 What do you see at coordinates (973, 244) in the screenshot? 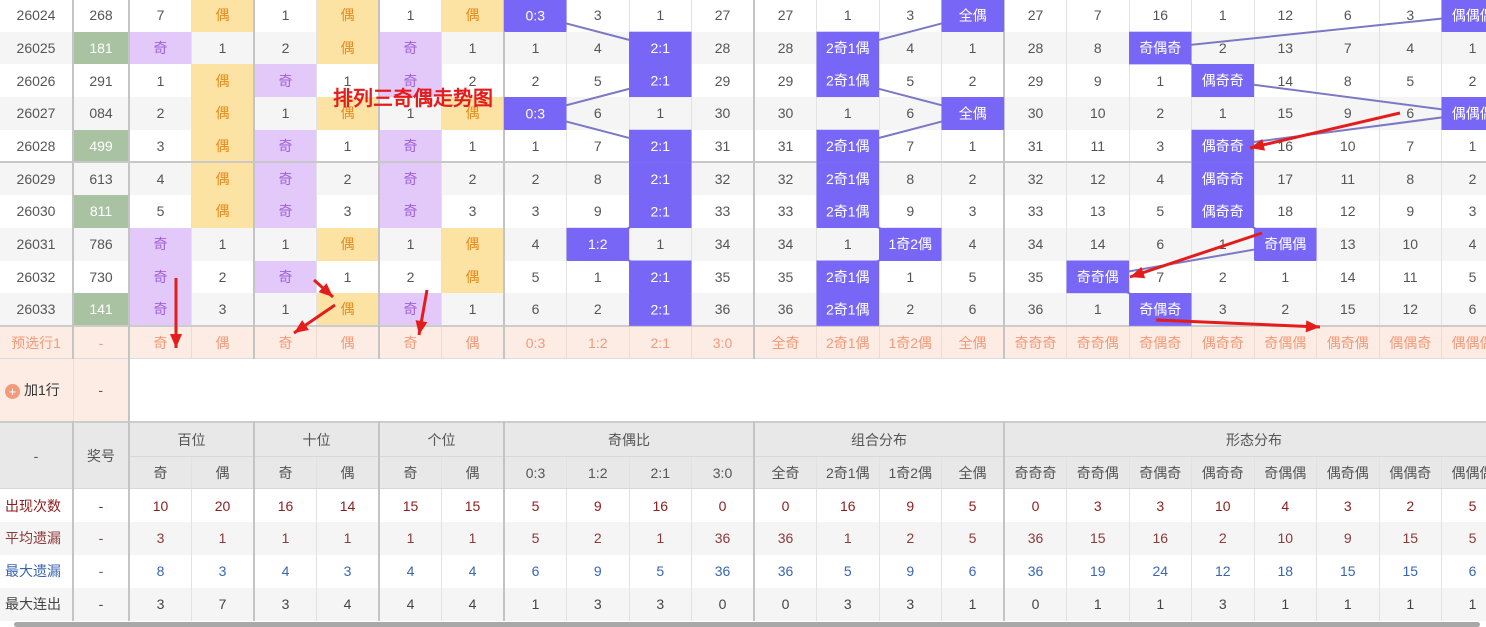
I see `miss-count-cell: 4` at bounding box center [973, 244].